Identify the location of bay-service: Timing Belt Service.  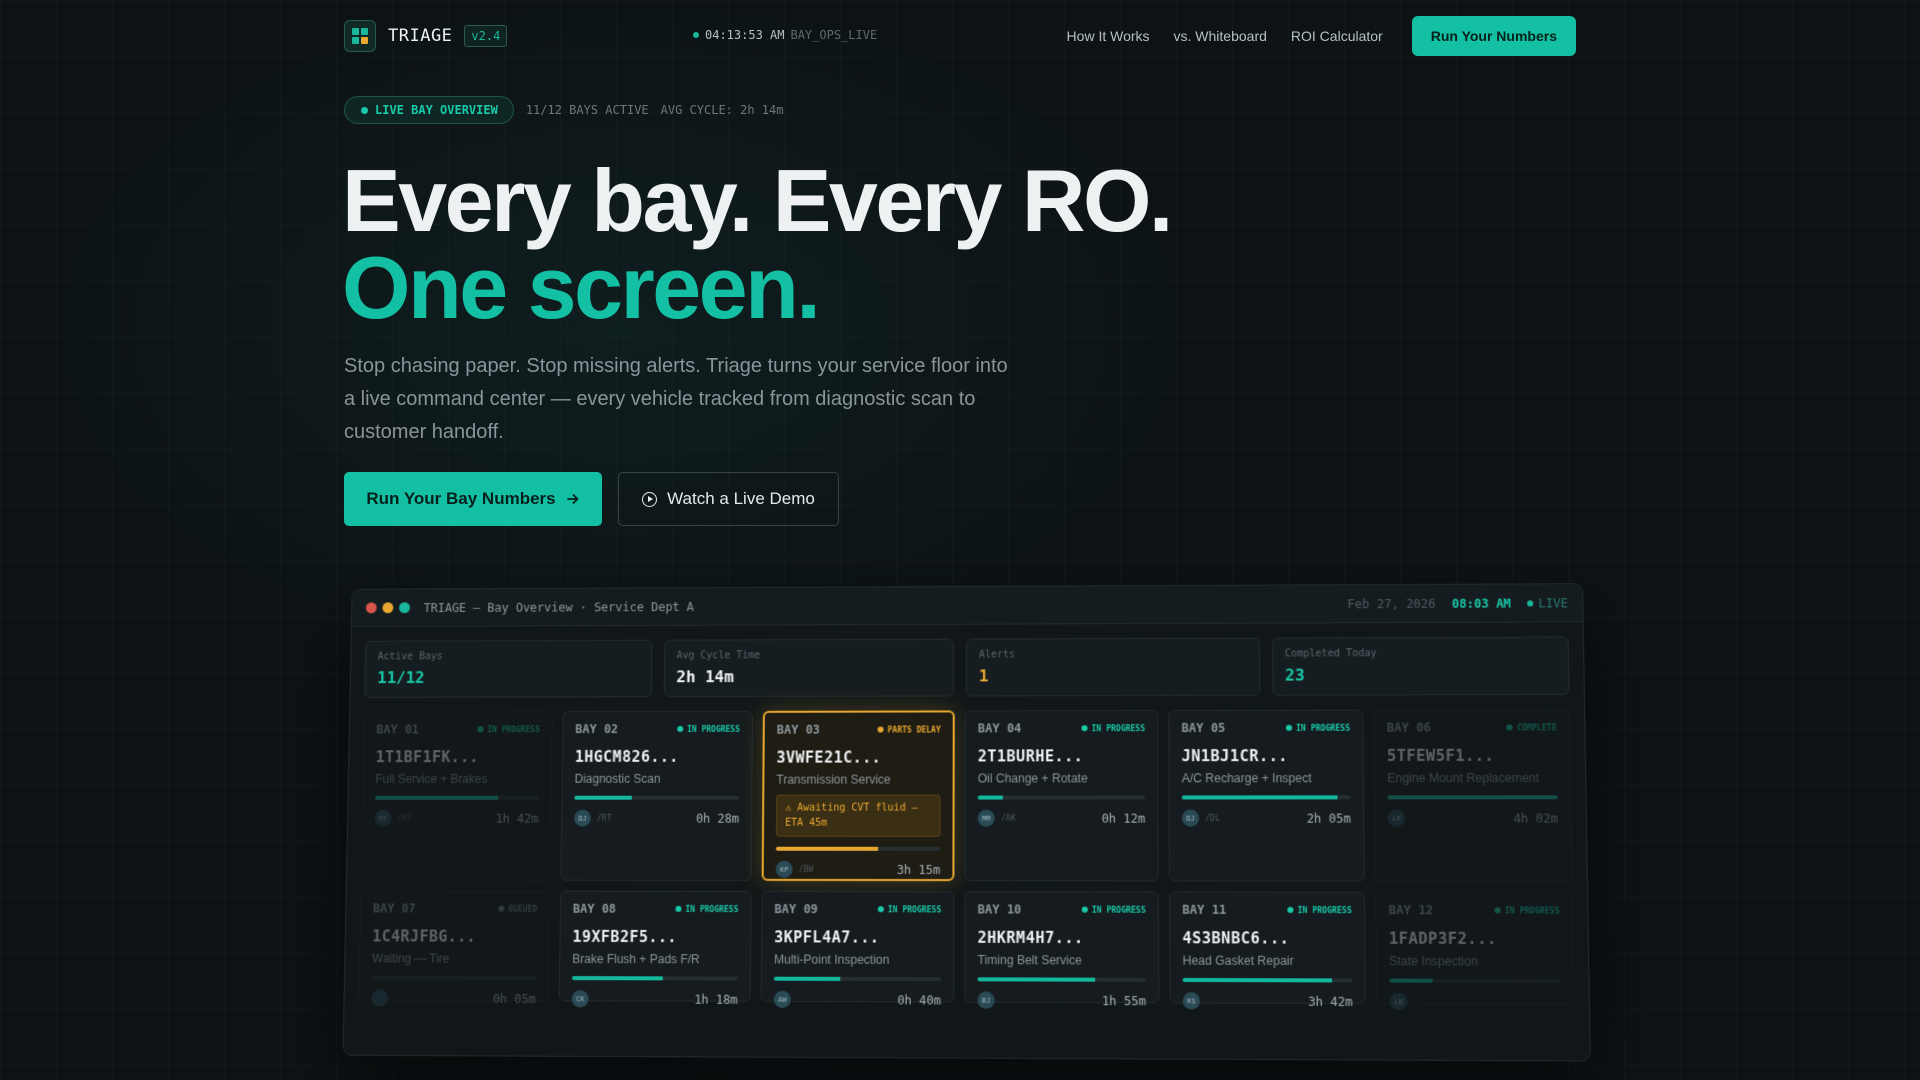
(1029, 960).